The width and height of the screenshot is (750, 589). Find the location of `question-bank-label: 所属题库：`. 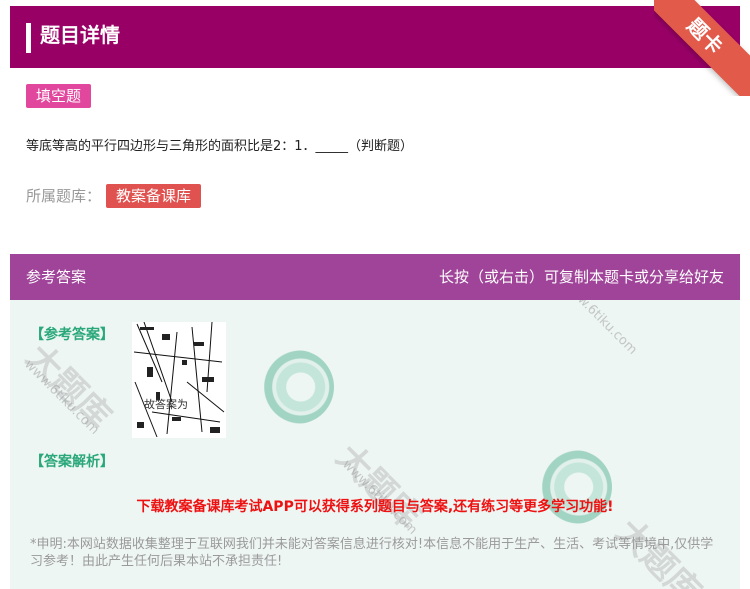

question-bank-label: 所属题库： is located at coordinates (64, 196).